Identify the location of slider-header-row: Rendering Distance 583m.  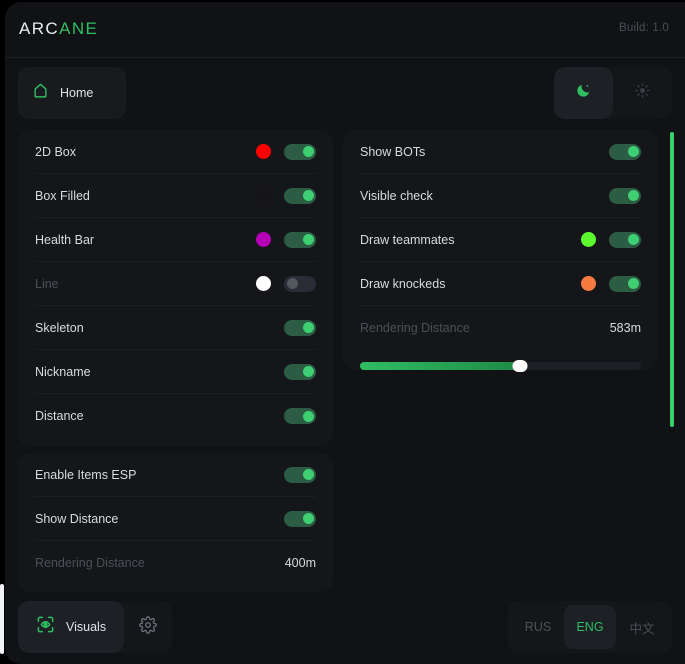
(500, 328).